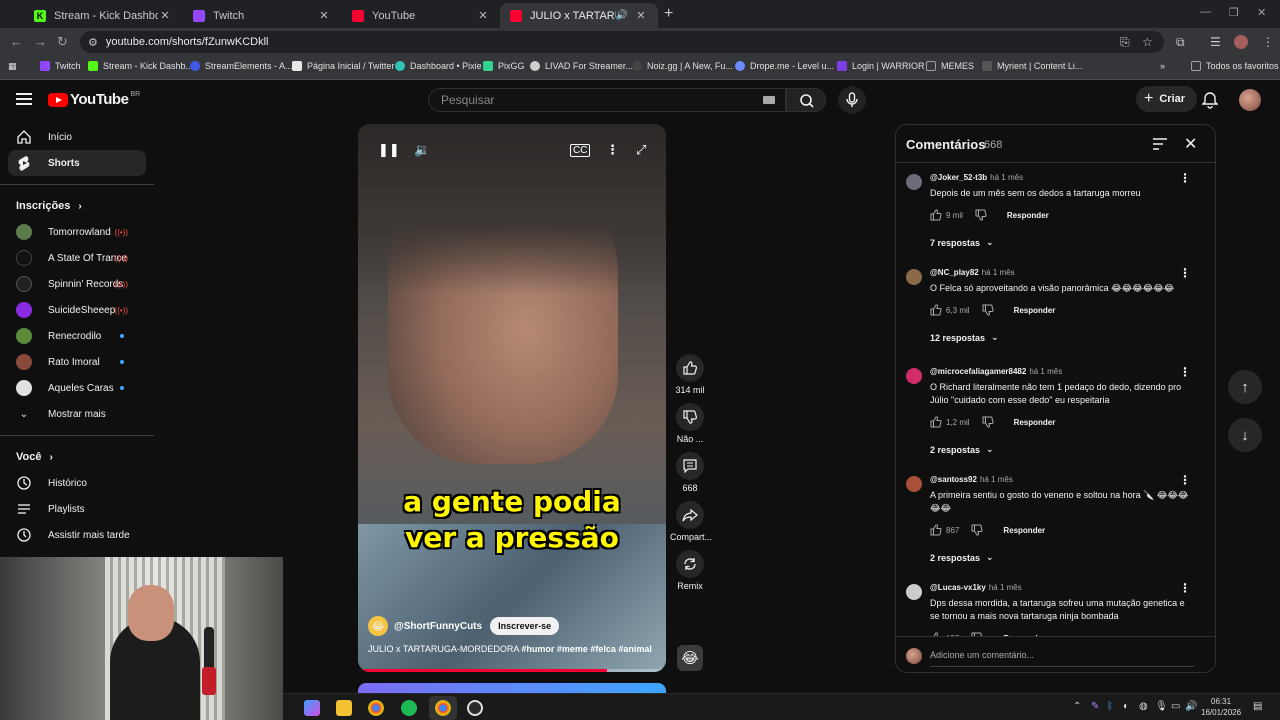  I want to click on volume-icon: 🔉, so click(422, 150).